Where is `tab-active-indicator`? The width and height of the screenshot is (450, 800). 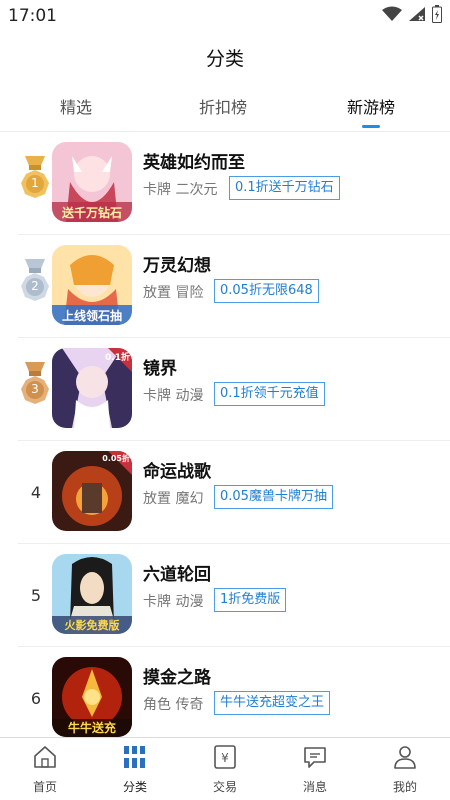 tab-active-indicator is located at coordinates (371, 126).